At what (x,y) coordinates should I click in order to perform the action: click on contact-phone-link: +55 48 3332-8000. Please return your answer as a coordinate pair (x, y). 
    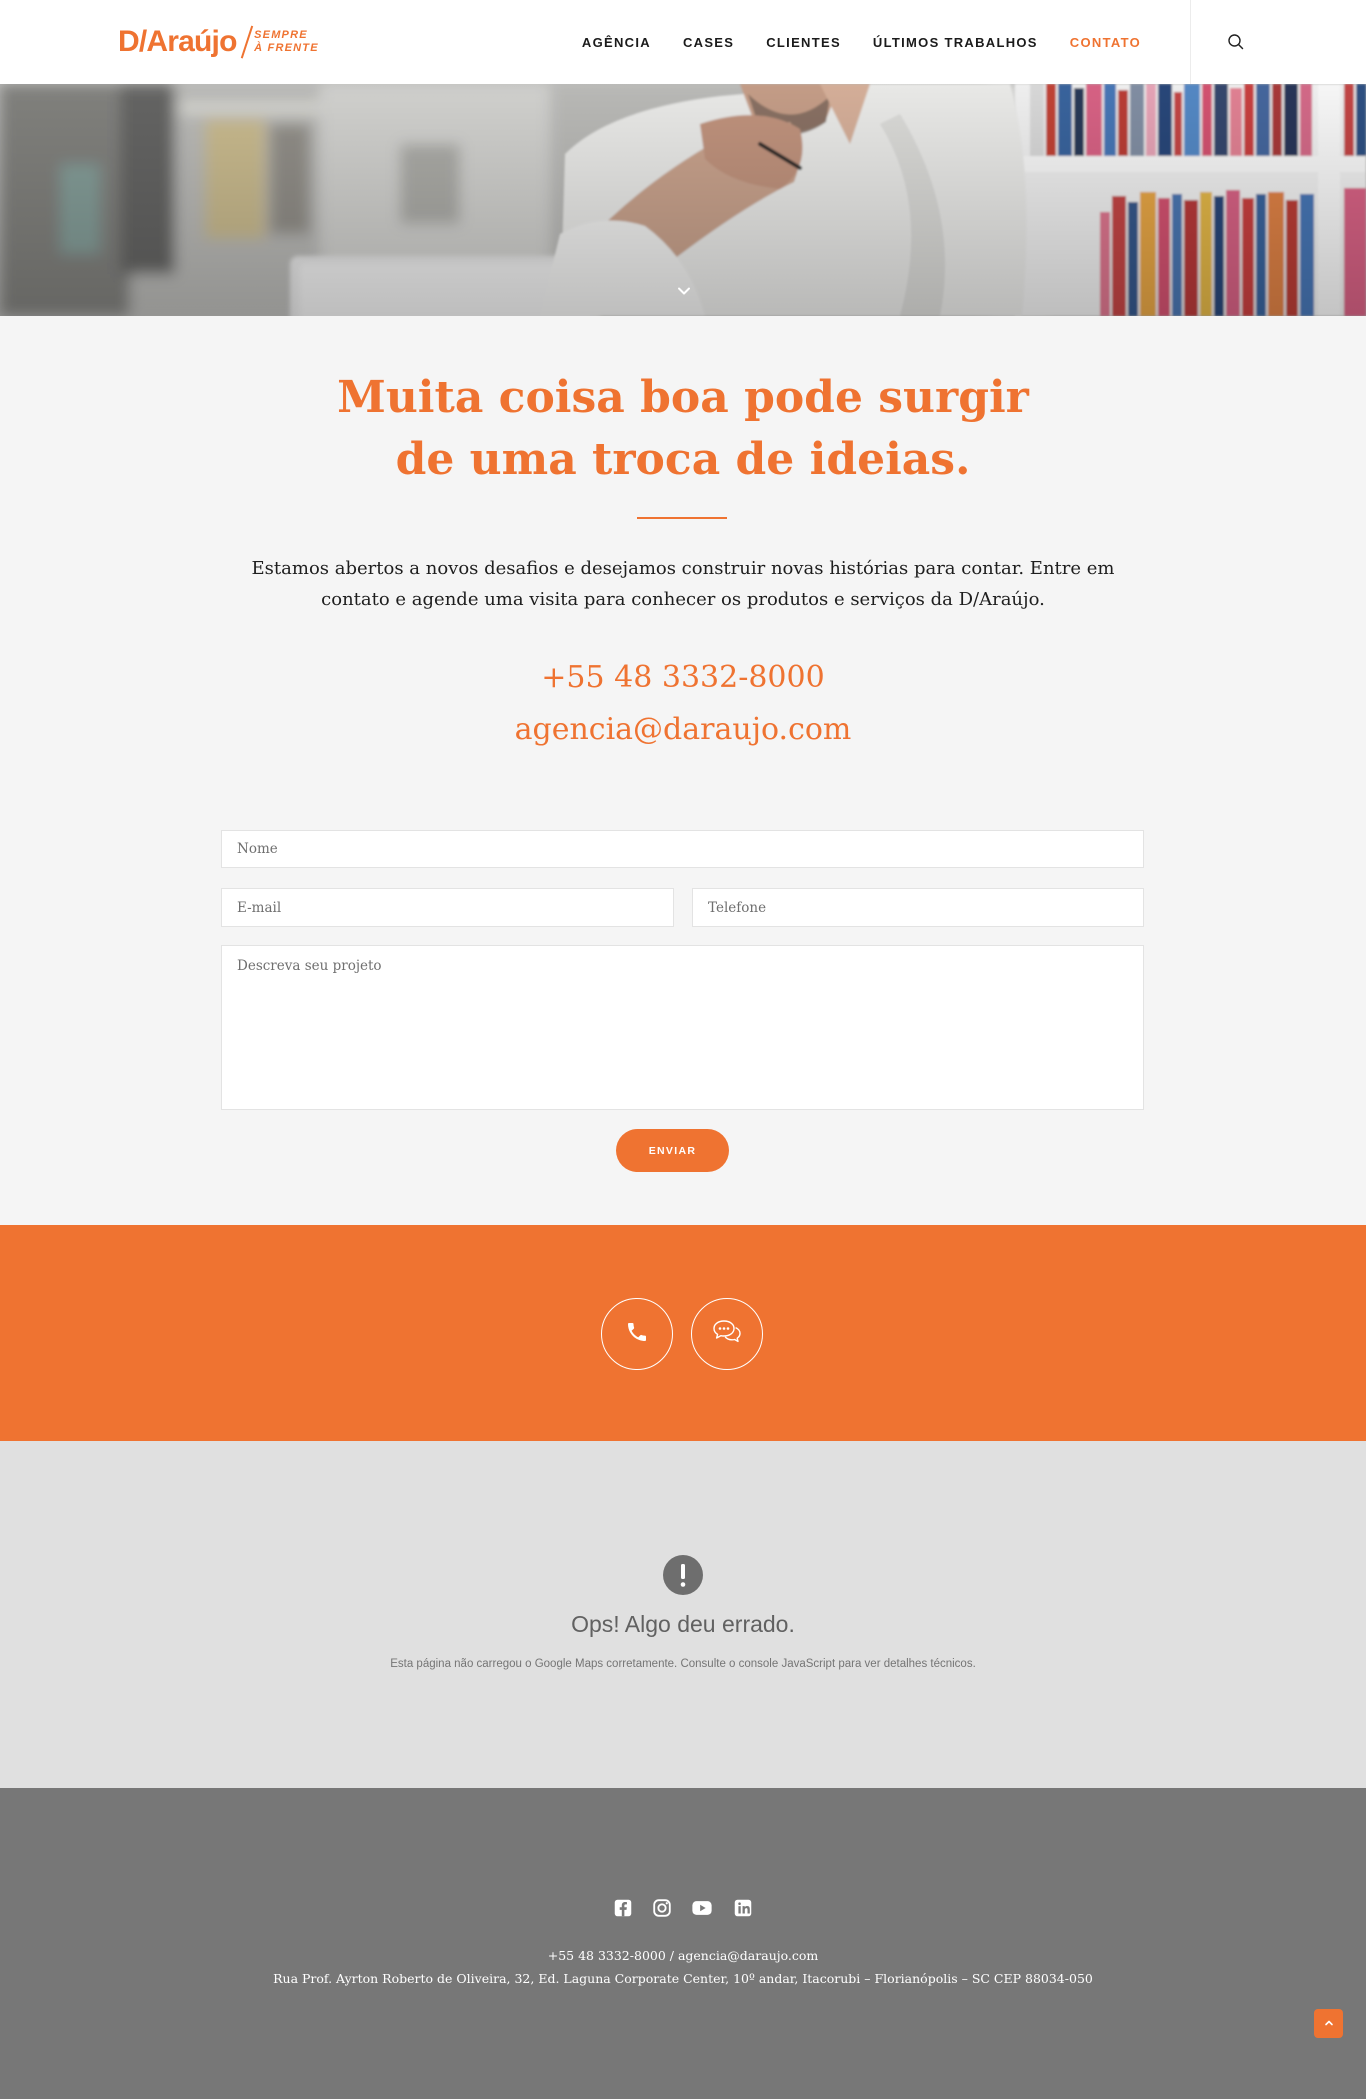
    Looking at the image, I should click on (682, 677).